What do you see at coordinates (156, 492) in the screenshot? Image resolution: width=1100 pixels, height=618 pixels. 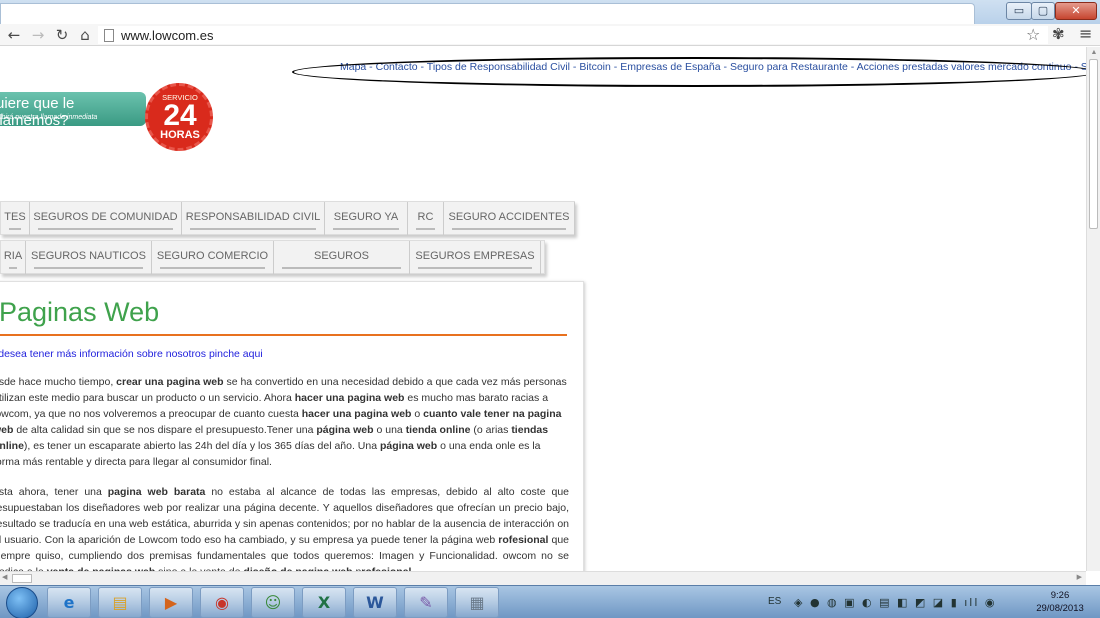 I see `emphasis-text: pagina web barata` at bounding box center [156, 492].